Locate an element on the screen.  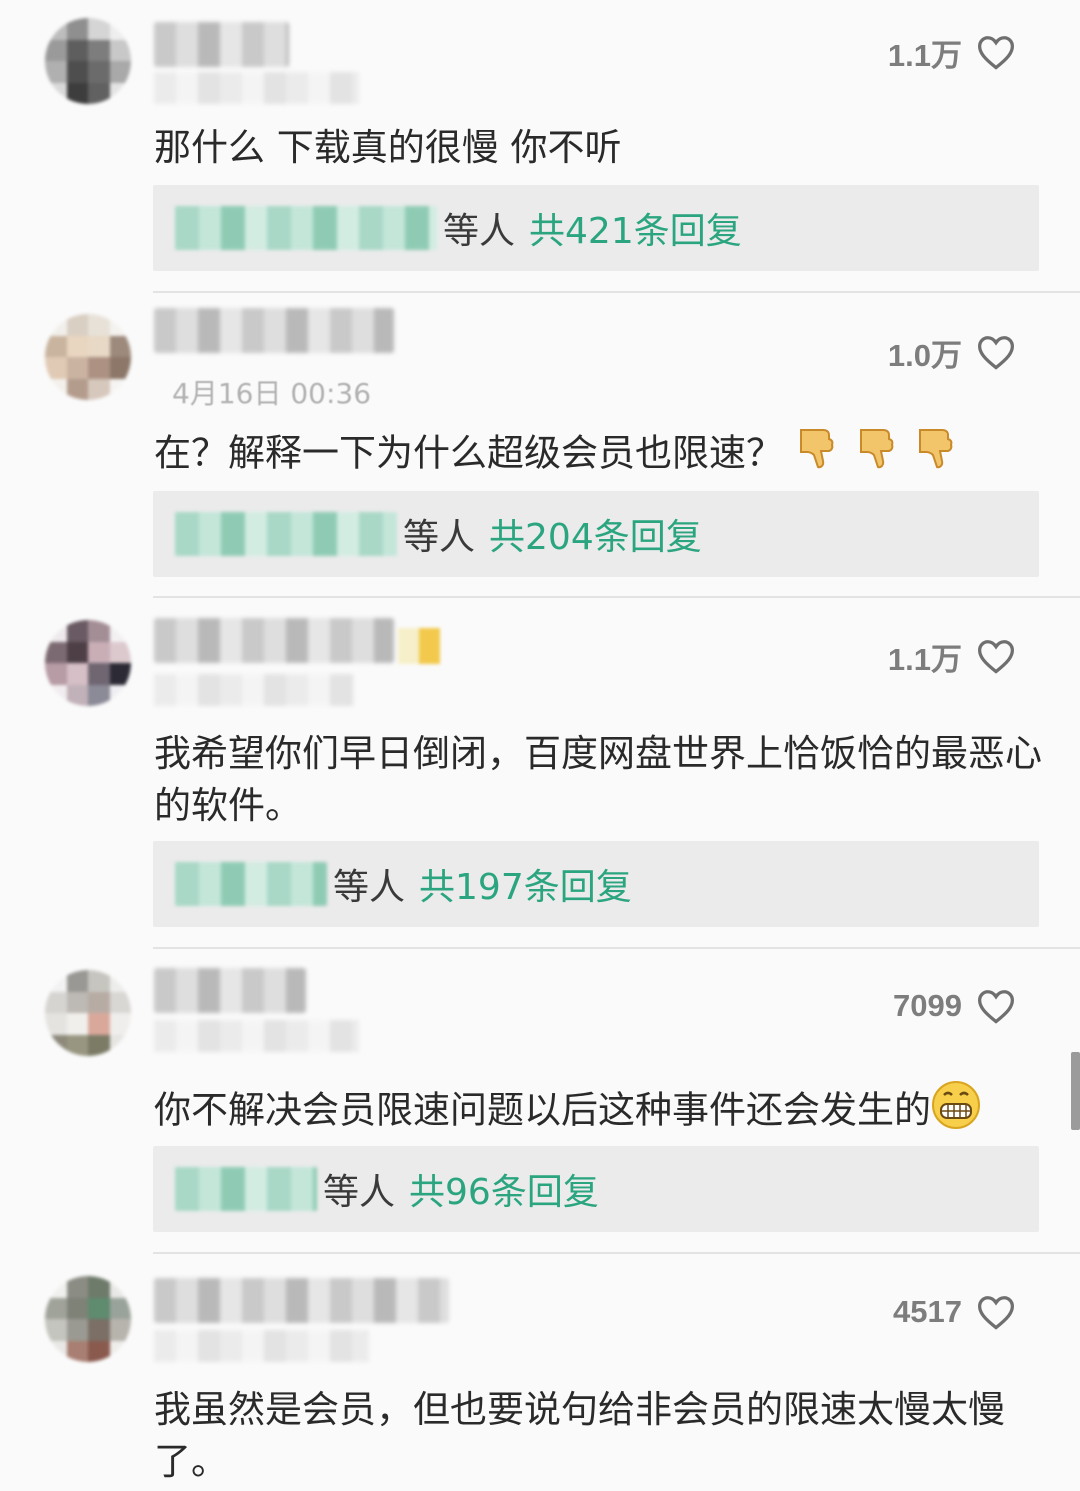
reply-count-link: 共197条回复 is located at coordinates (525, 884).